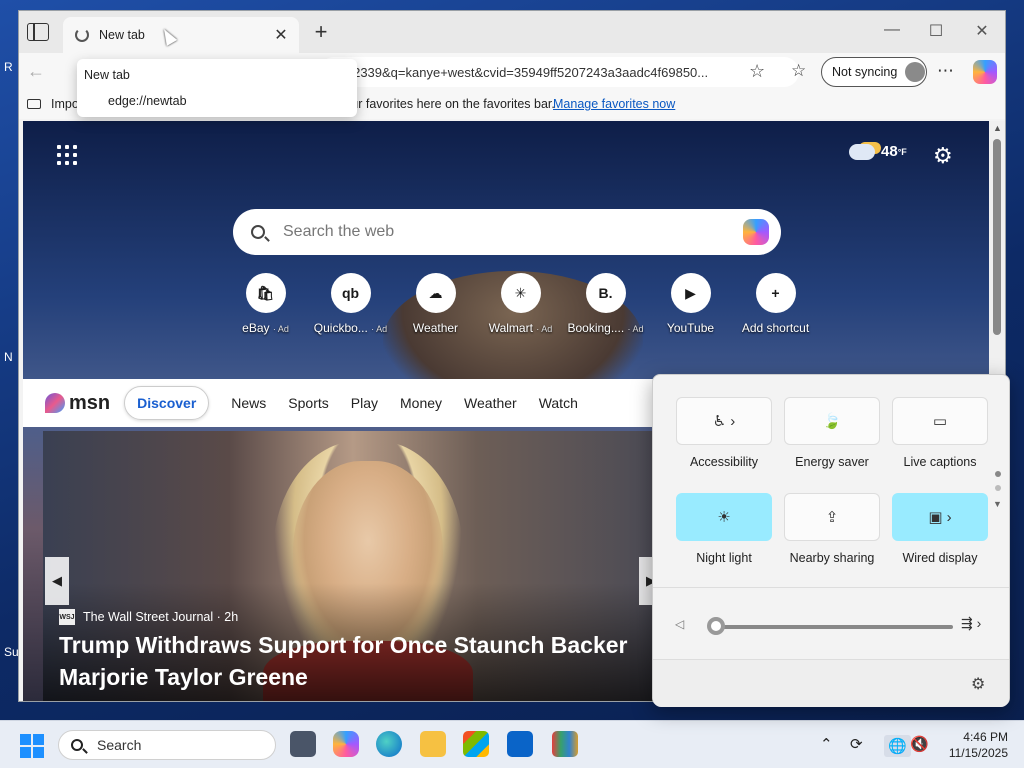  Describe the element at coordinates (57, 581) in the screenshot. I see `carousel-prev-button: ◀` at that location.